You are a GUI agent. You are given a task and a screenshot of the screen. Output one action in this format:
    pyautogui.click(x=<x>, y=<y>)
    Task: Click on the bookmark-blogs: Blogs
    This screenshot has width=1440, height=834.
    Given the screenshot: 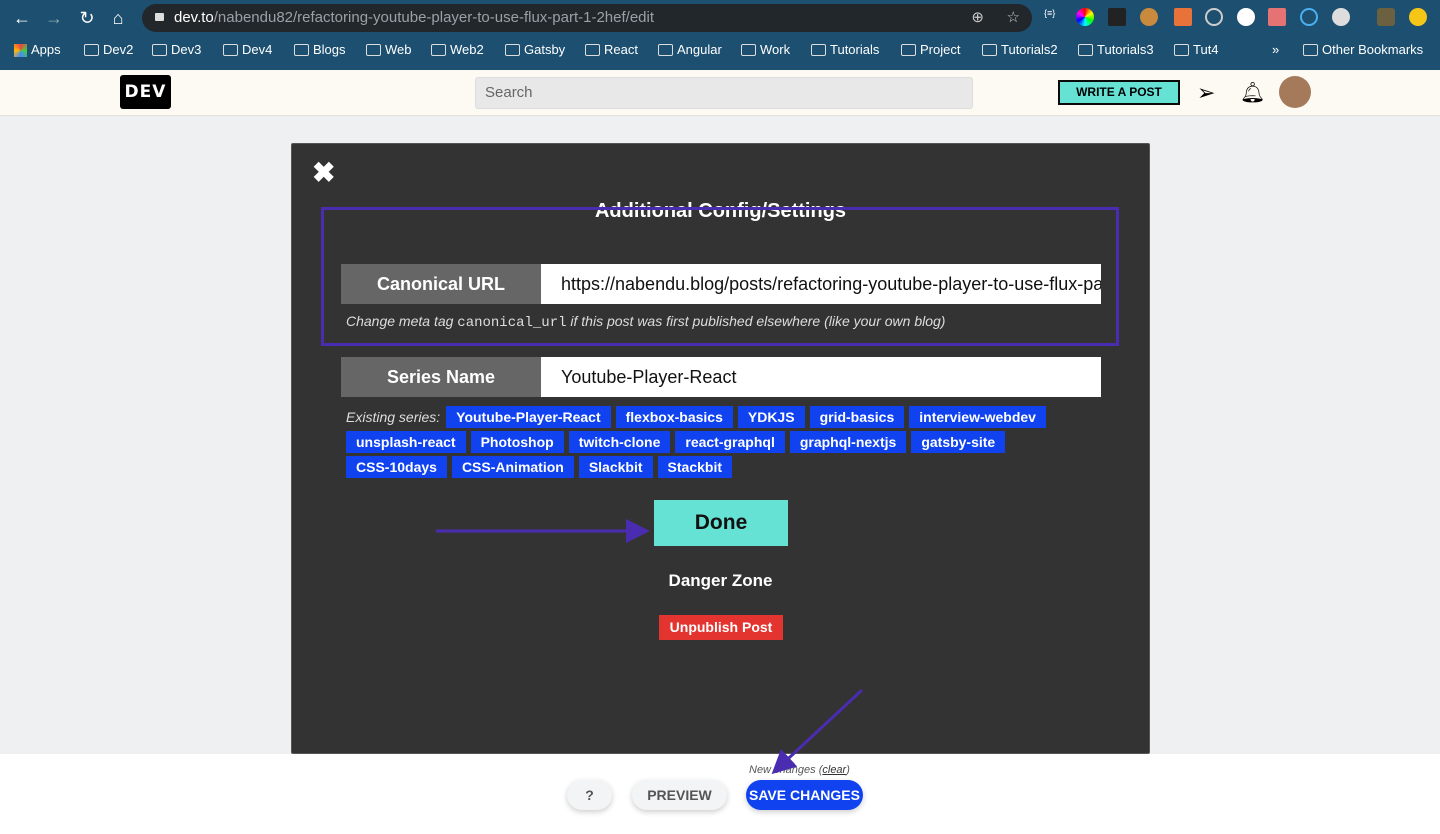 What is the action you would take?
    pyautogui.click(x=320, y=50)
    